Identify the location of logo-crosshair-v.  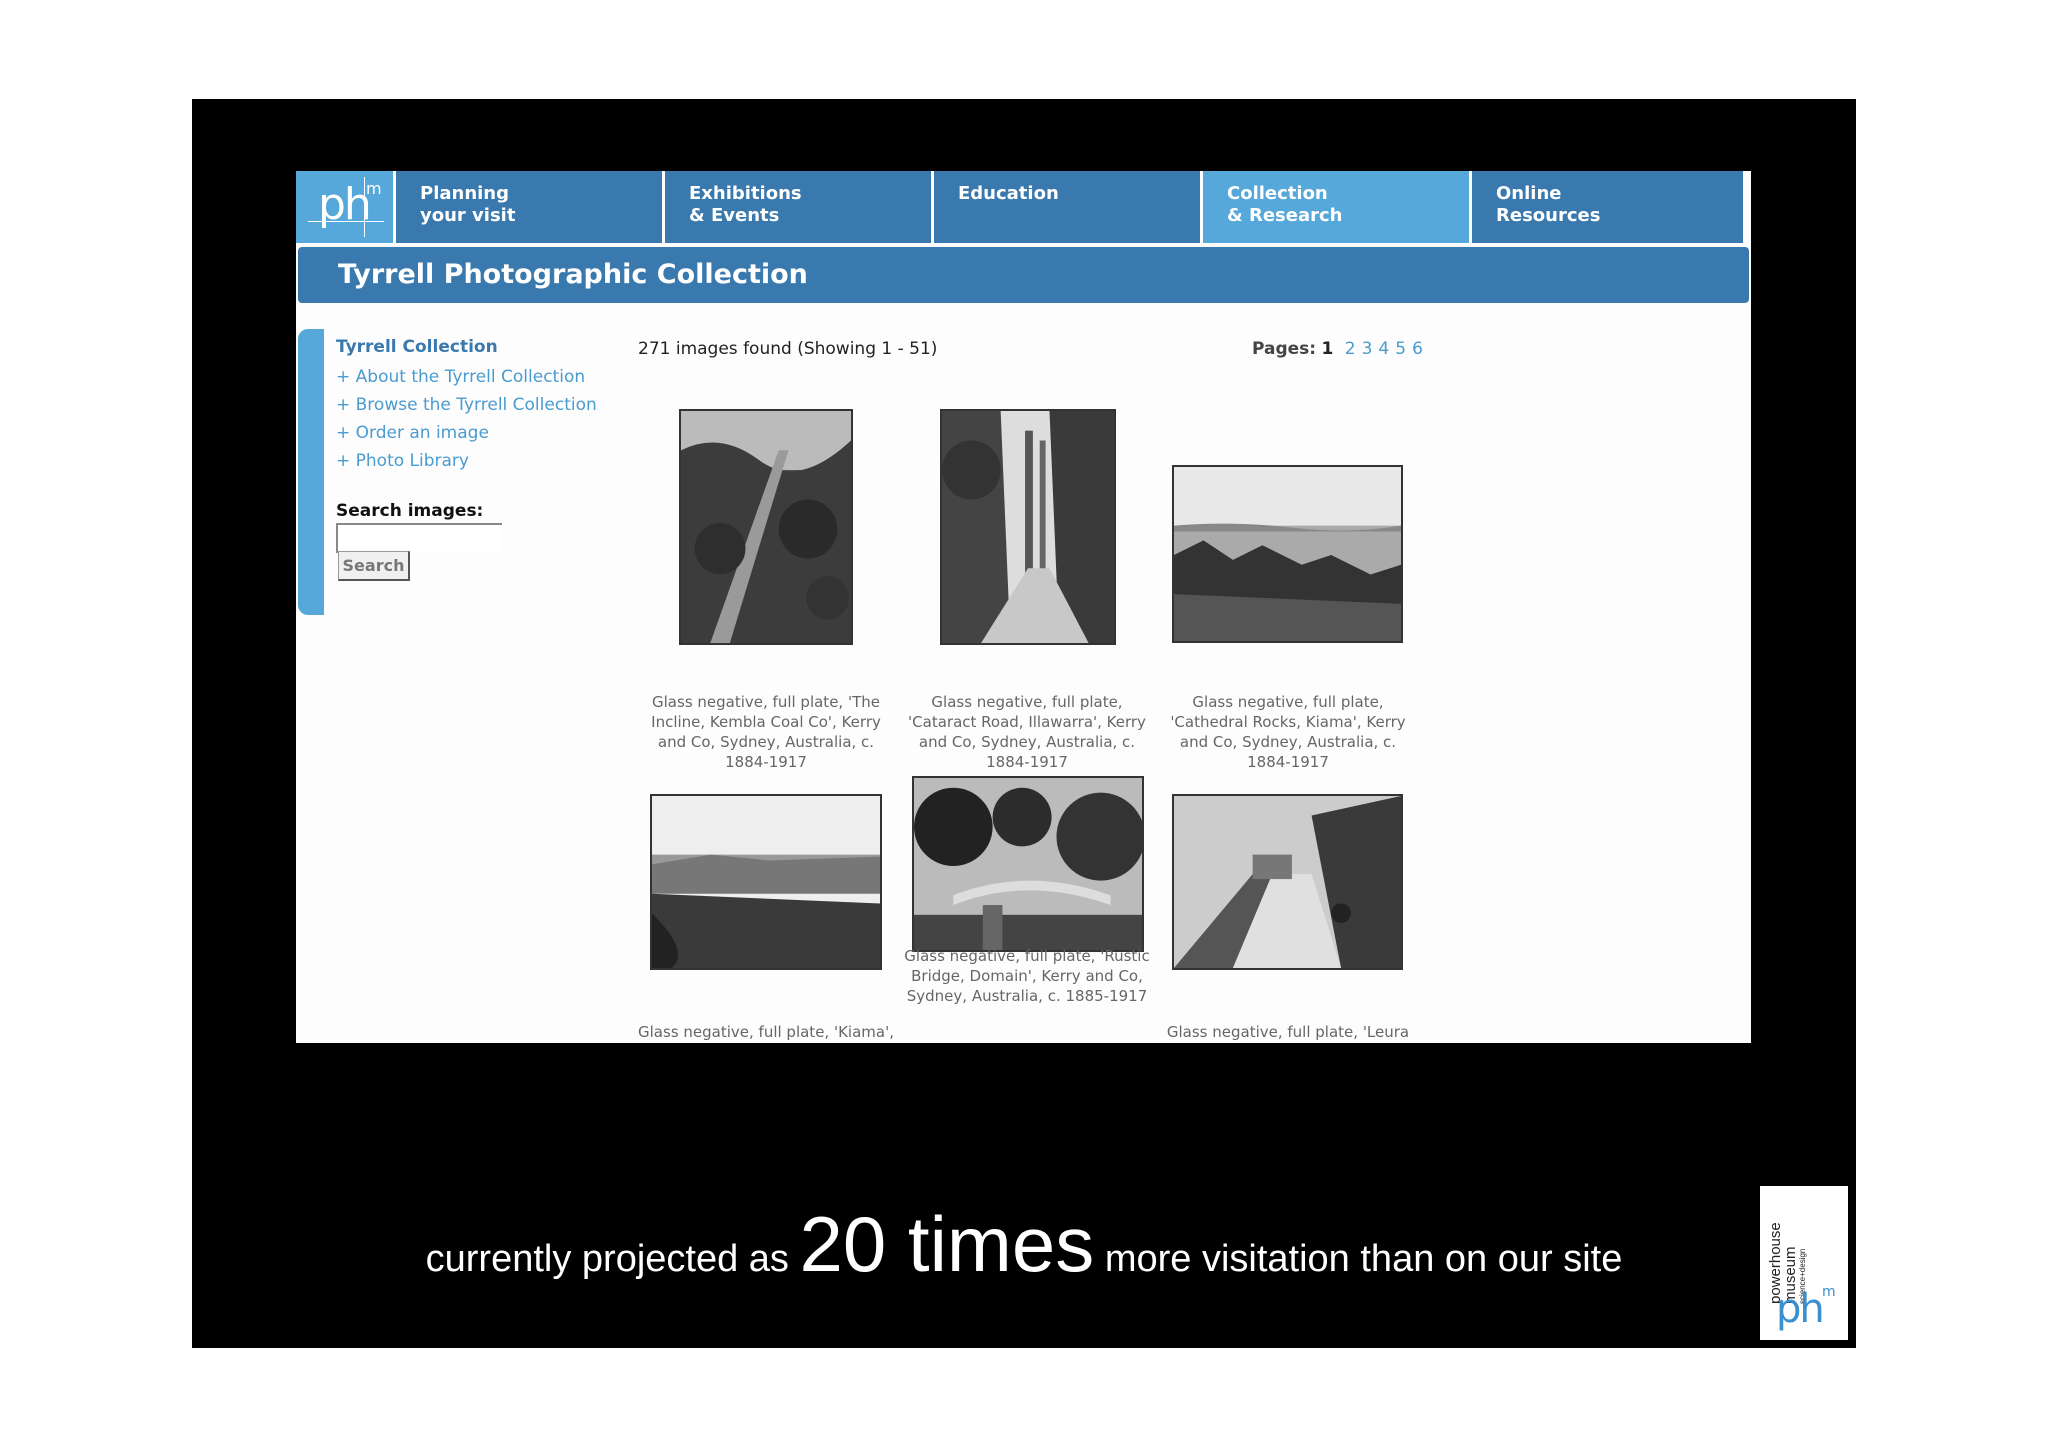
(364, 207).